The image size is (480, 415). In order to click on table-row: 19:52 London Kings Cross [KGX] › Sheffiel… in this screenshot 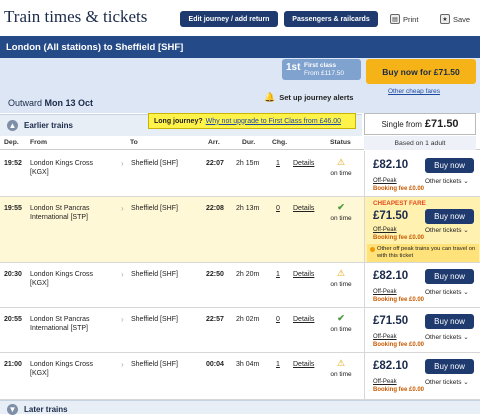, I will do `click(240, 174)`.